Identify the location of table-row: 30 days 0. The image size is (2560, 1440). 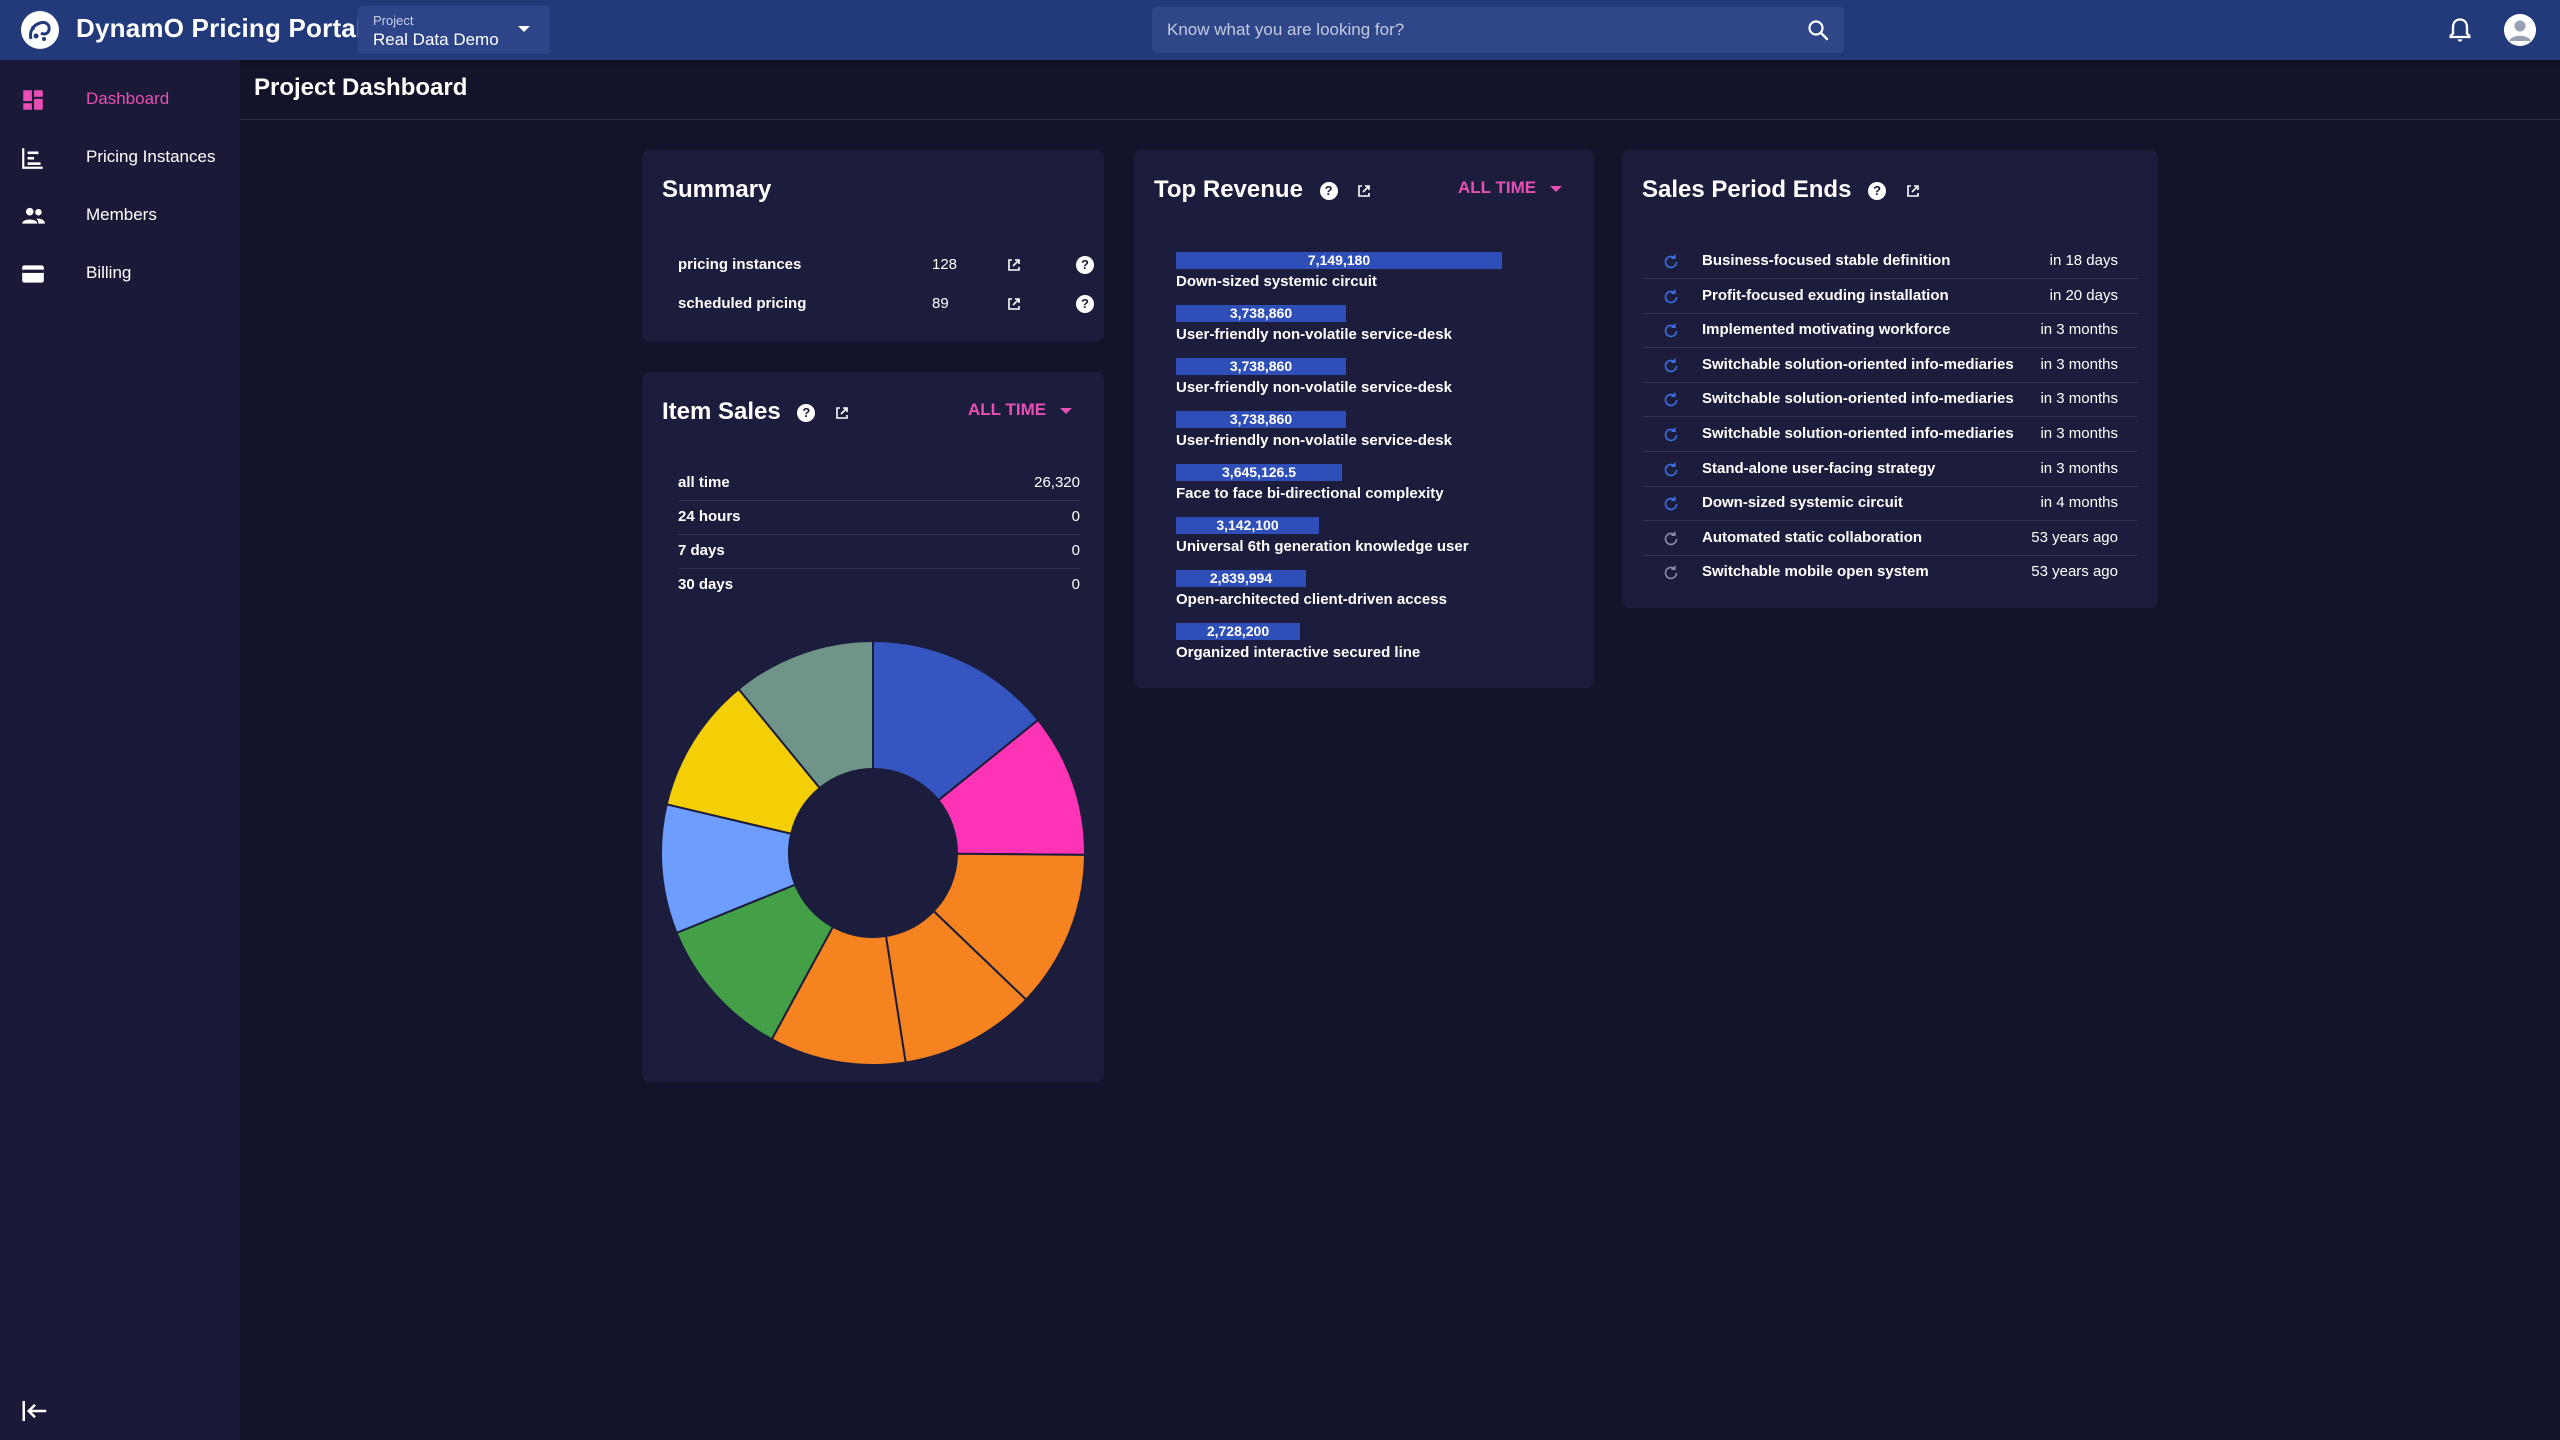
(879, 585).